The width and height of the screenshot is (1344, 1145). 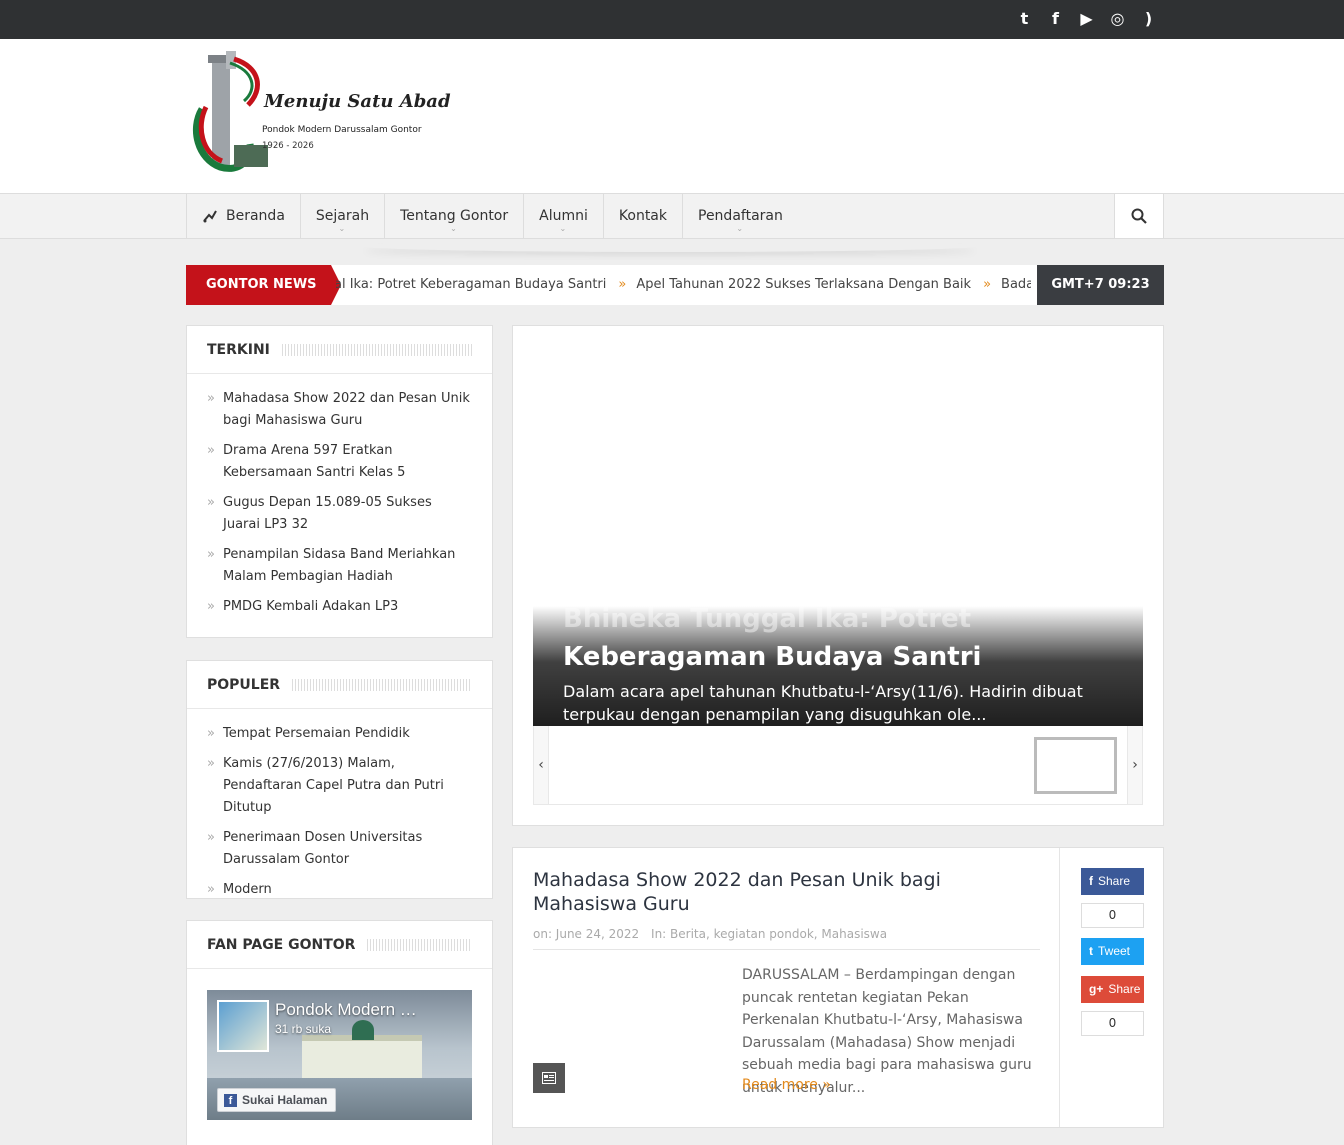 I want to click on youtube-icon: ▶, so click(x=1086, y=18).